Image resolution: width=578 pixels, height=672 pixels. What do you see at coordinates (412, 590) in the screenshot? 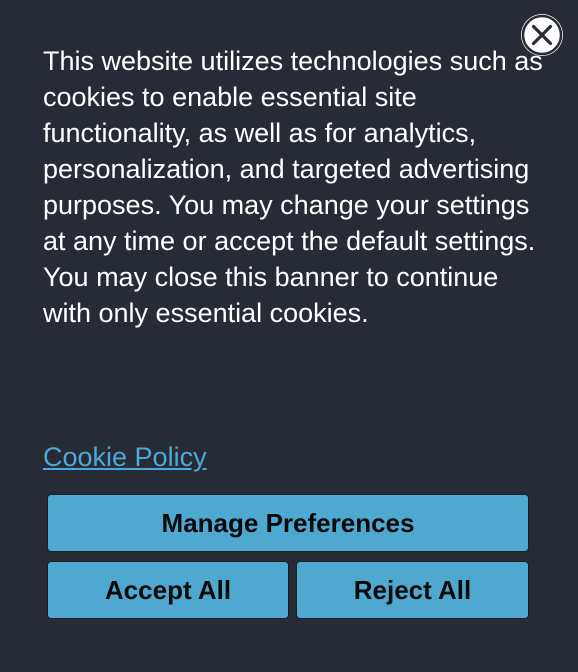
I see `reject-all-button: Reject All` at bounding box center [412, 590].